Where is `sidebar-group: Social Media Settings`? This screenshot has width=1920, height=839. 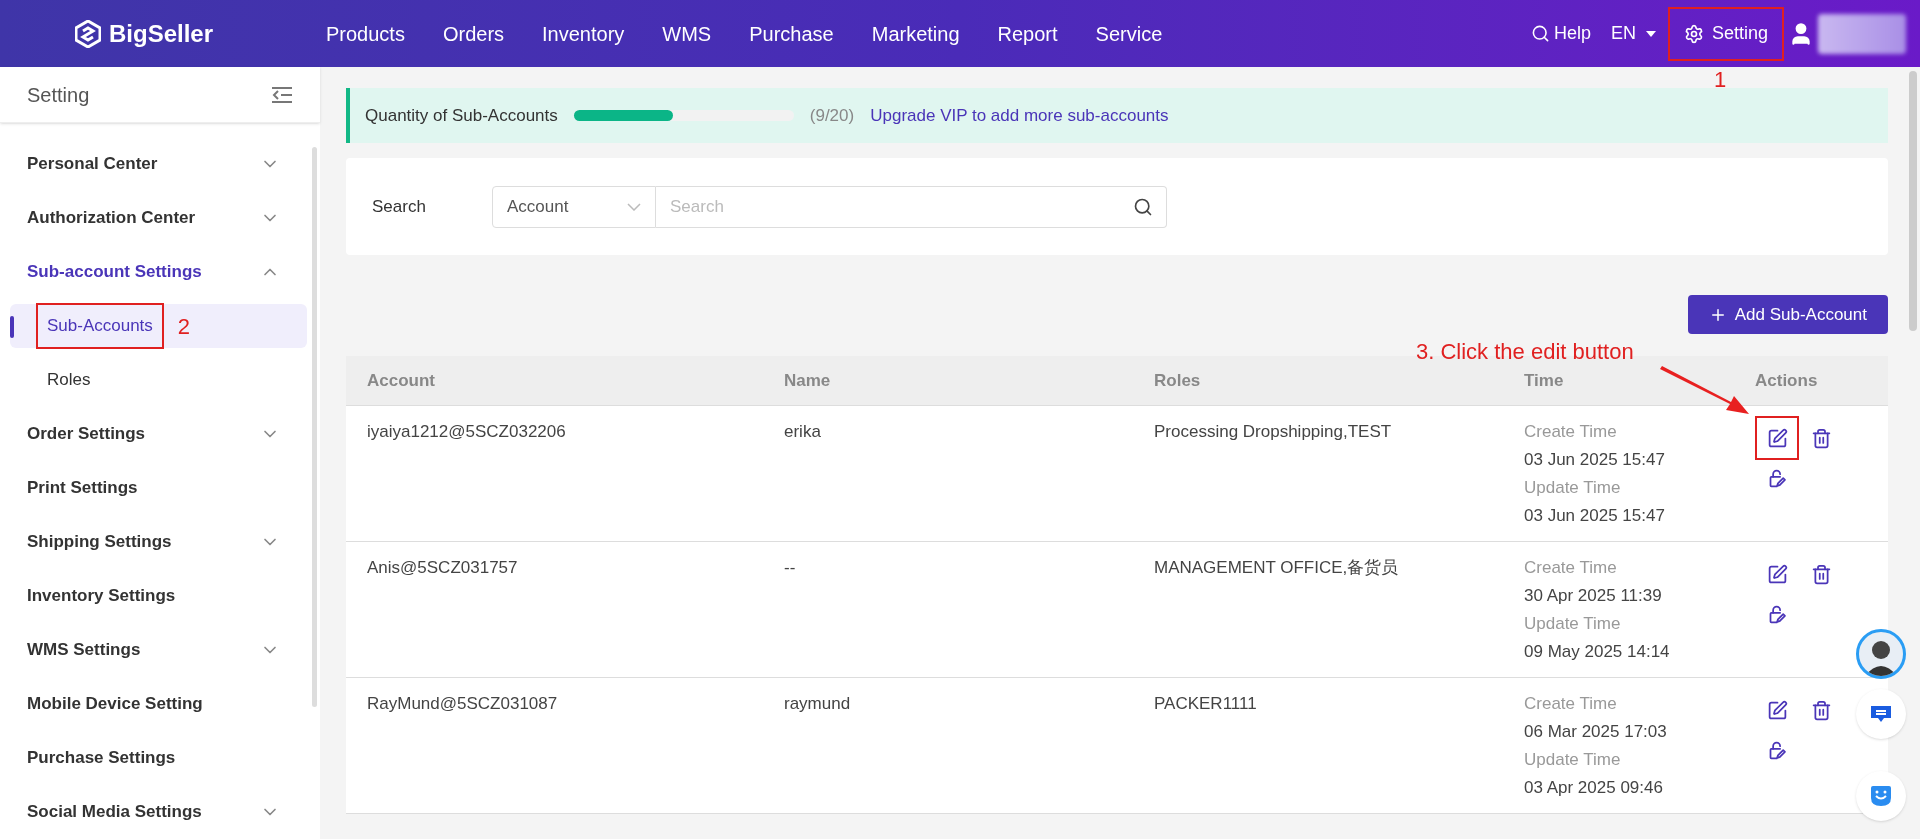 sidebar-group: Social Media Settings is located at coordinates (160, 812).